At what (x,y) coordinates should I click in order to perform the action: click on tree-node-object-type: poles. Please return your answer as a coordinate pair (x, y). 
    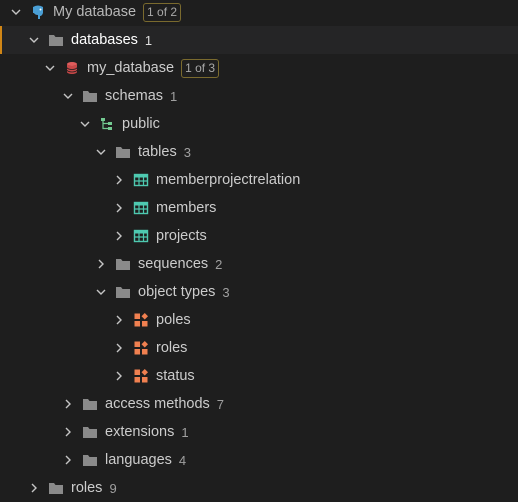
    Looking at the image, I should click on (259, 320).